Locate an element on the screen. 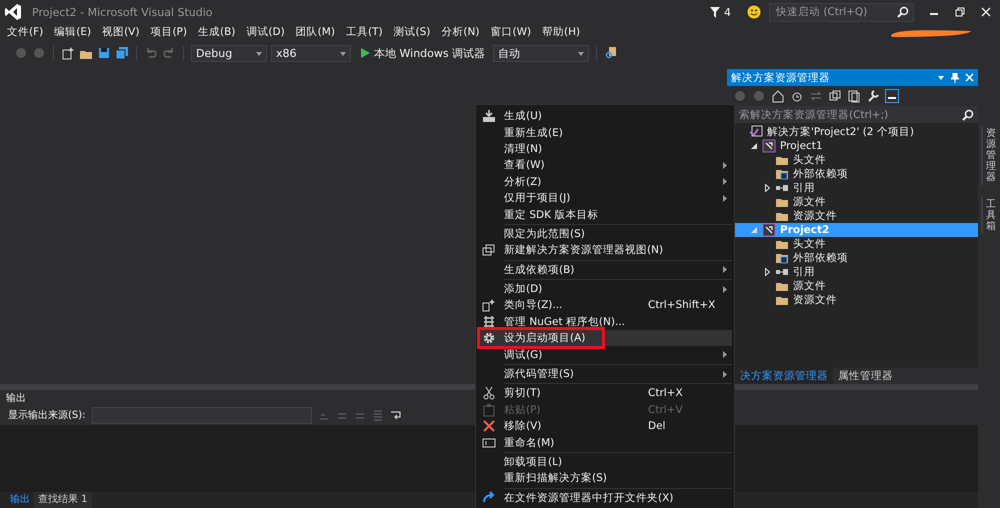 Image resolution: width=1000 pixels, height=508 pixels. menu-item: 分析(N) is located at coordinates (461, 32).